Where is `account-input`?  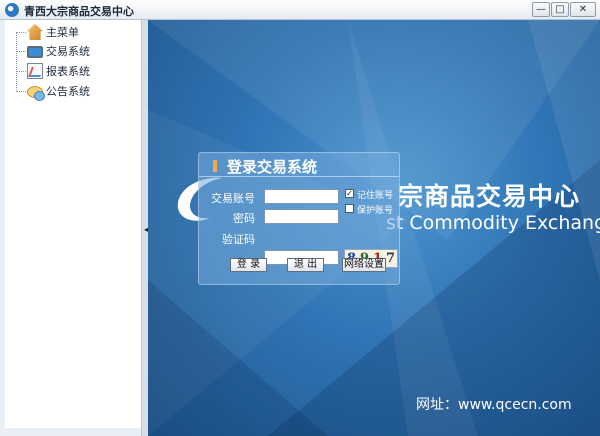 account-input is located at coordinates (301, 196).